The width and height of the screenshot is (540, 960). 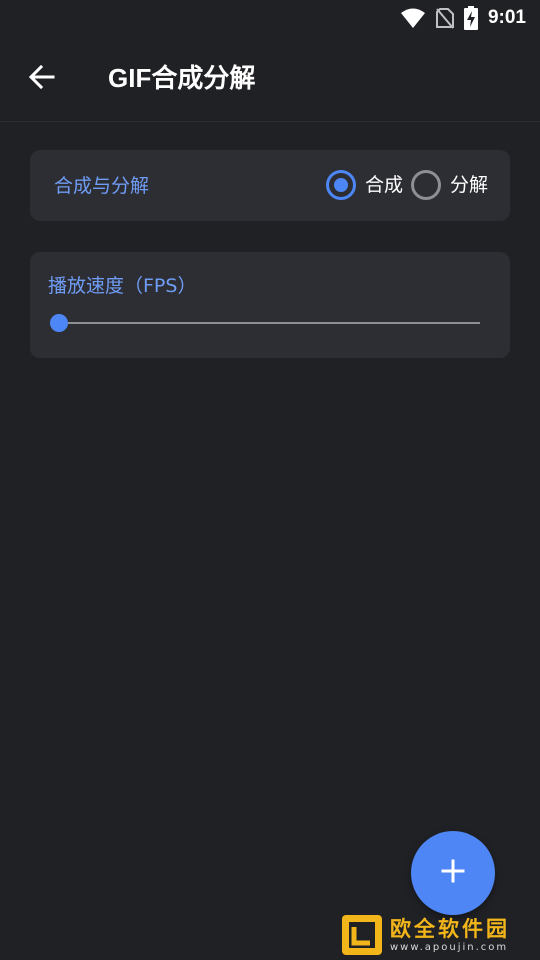 I want to click on mode-label: 合成与分解, so click(x=102, y=186).